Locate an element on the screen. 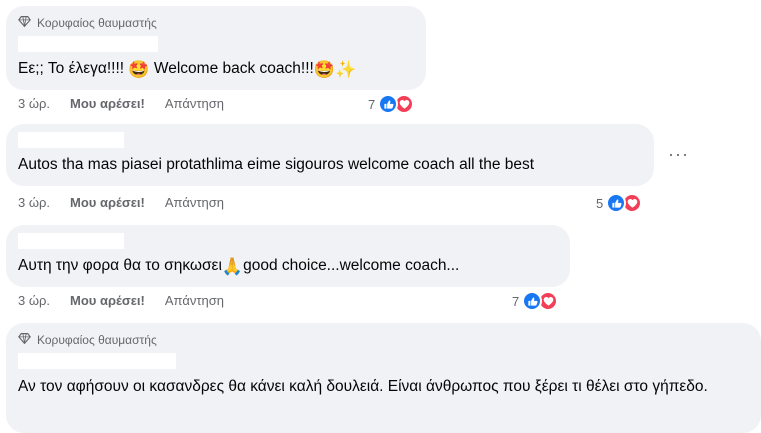  comment-actions-2: 3 ώρ. Μου αρέσει! Απάντηση is located at coordinates (121, 202).